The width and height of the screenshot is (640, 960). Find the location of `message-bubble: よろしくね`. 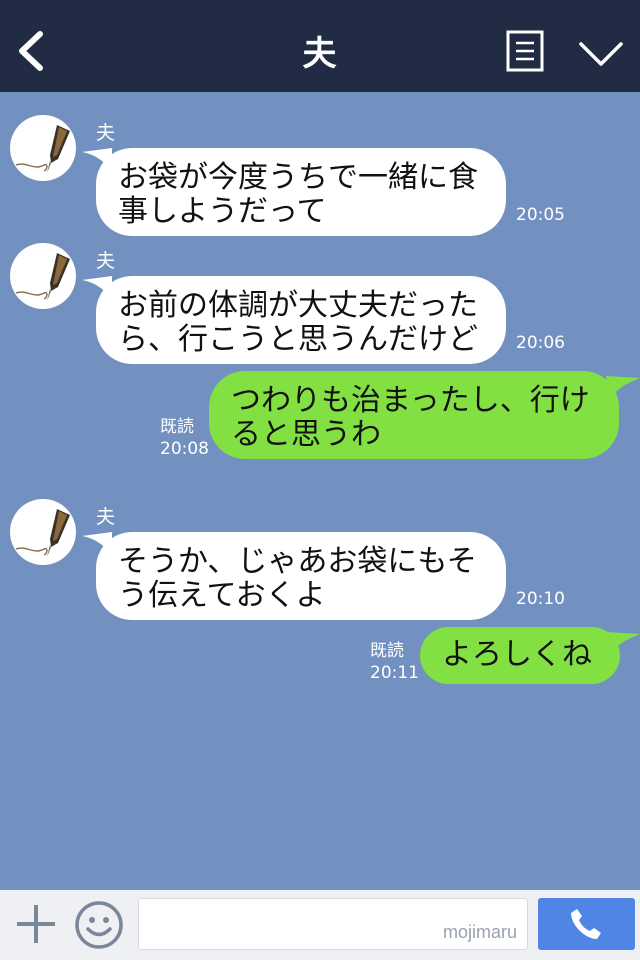

message-bubble: よろしくね is located at coordinates (520, 655).